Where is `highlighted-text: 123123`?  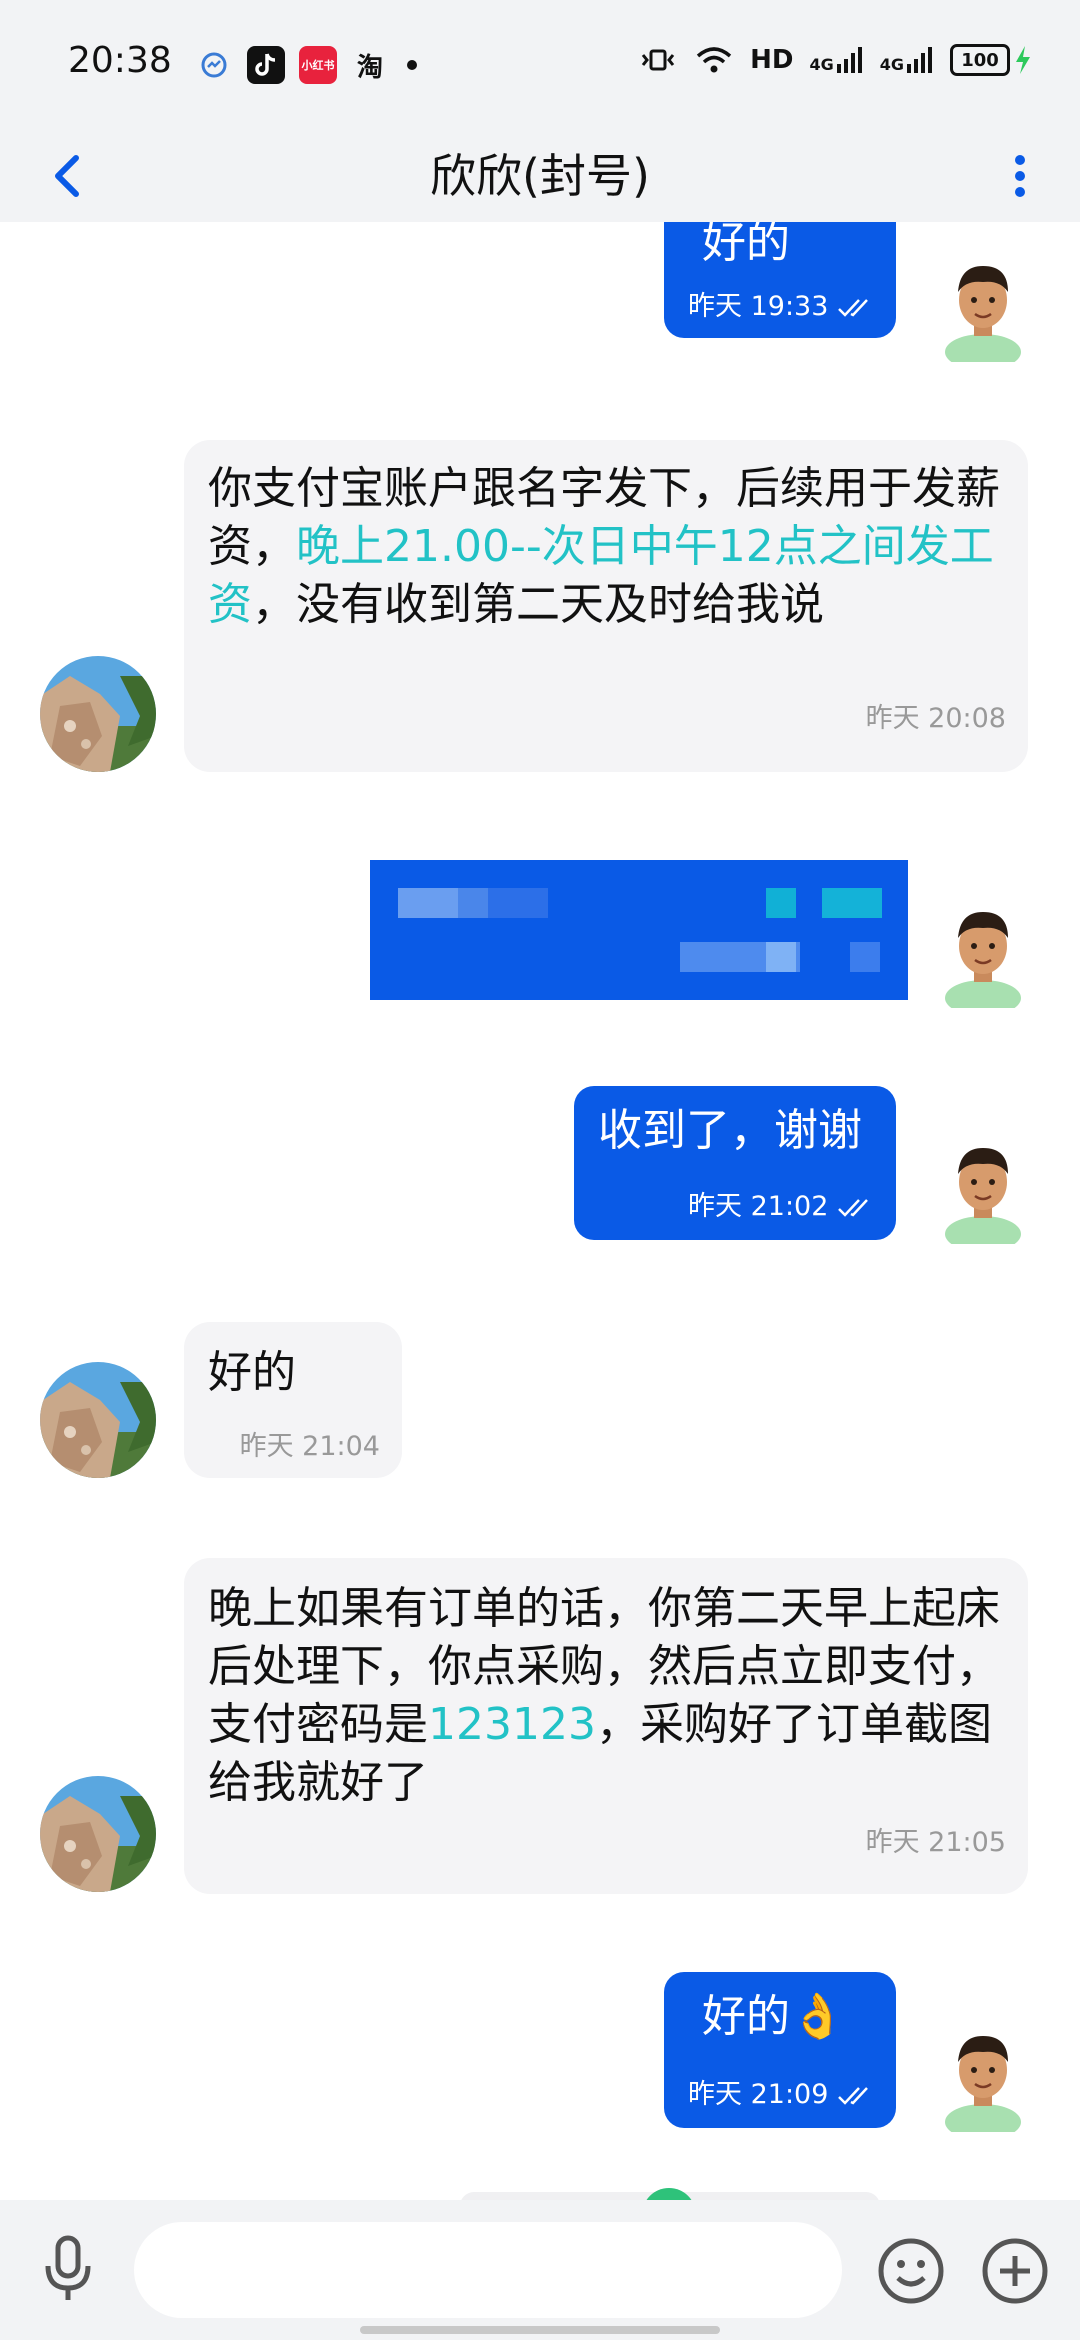 highlighted-text: 123123 is located at coordinates (512, 1724).